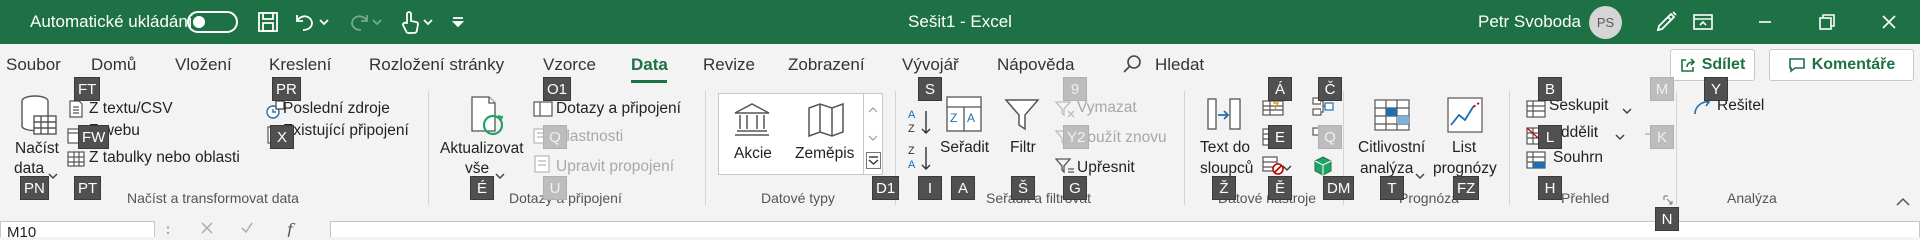 The height and width of the screenshot is (240, 1920). Describe the element at coordinates (1662, 89) in the screenshot. I see `keytip: M` at that location.